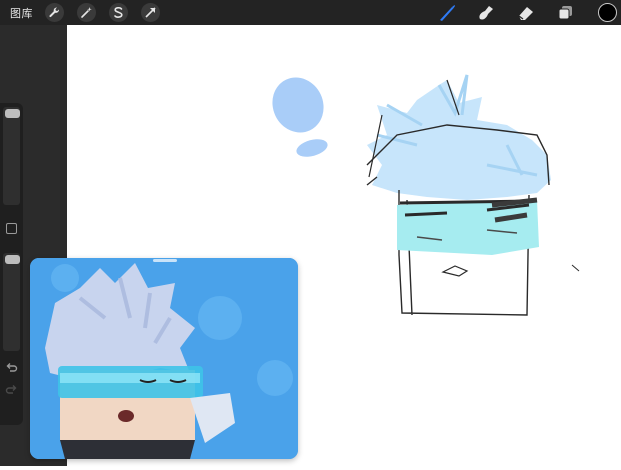 The width and height of the screenshot is (621, 470). Describe the element at coordinates (12, 113) in the screenshot. I see `brush-size-thumb` at that location.